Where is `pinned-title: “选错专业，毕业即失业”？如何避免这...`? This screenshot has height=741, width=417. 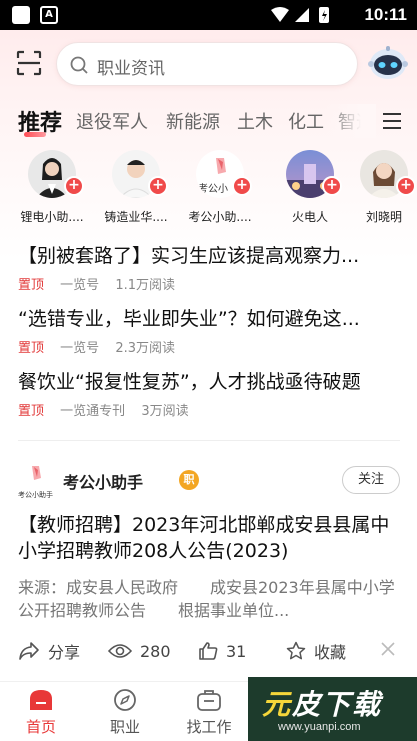
pinned-title: “选错专业，毕业即失业”？如何避免这... is located at coordinates (209, 319).